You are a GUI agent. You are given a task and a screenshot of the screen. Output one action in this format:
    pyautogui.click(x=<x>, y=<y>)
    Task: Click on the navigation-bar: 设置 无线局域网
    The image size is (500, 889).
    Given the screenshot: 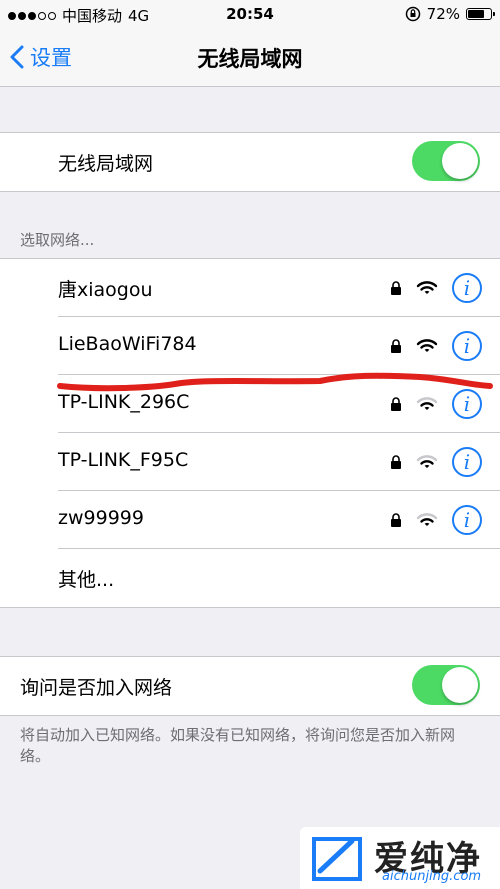 What is the action you would take?
    pyautogui.click(x=250, y=58)
    